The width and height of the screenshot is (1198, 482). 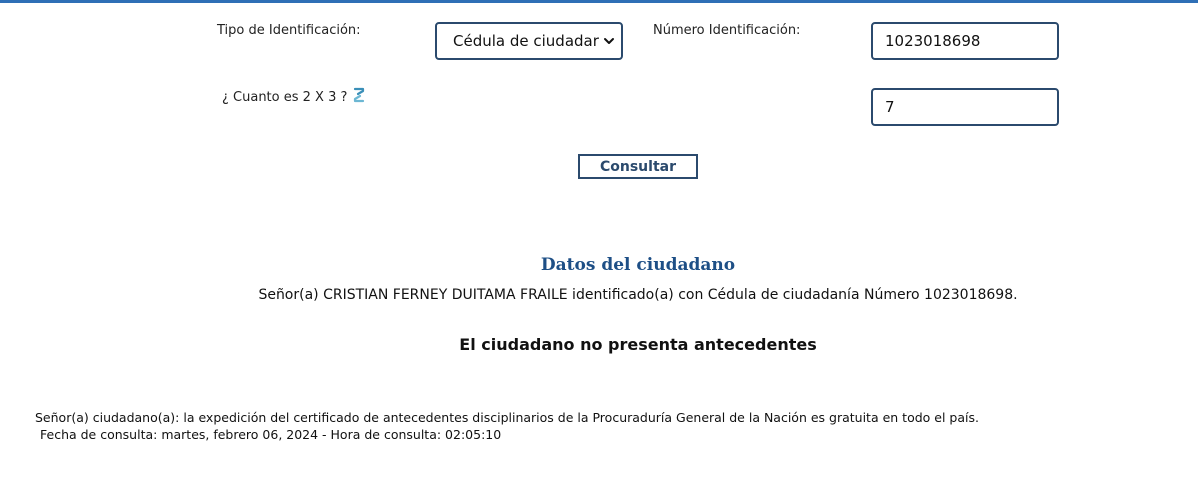 I want to click on id-number-label: Número Identificación:, so click(x=727, y=30).